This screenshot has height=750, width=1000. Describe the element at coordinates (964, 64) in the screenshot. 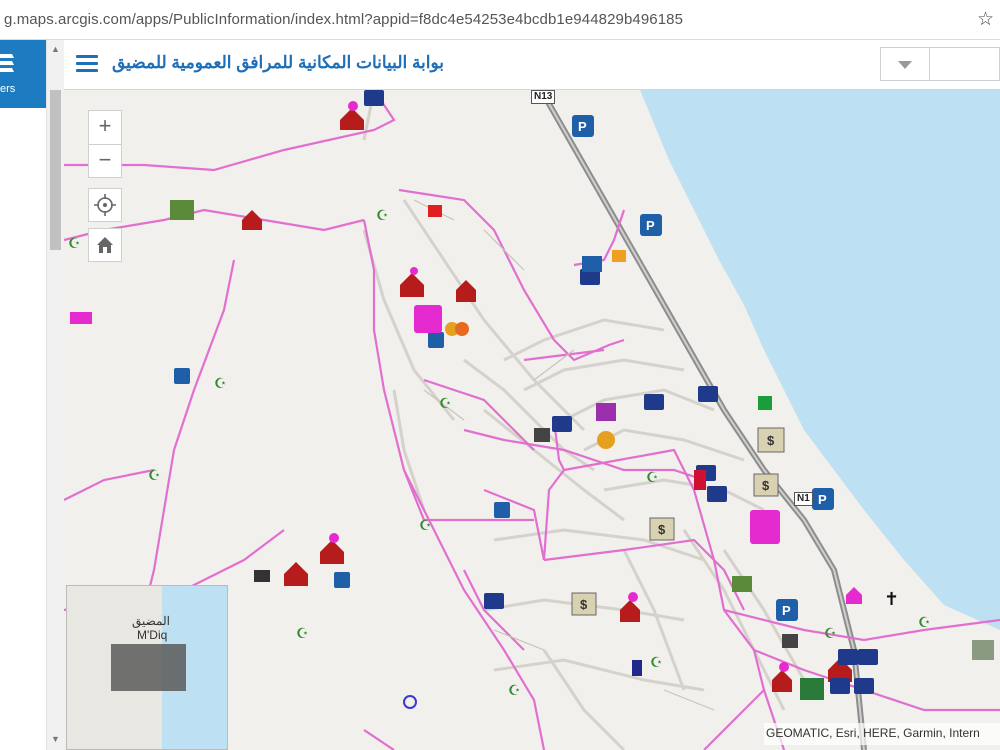

I see `search-input` at that location.